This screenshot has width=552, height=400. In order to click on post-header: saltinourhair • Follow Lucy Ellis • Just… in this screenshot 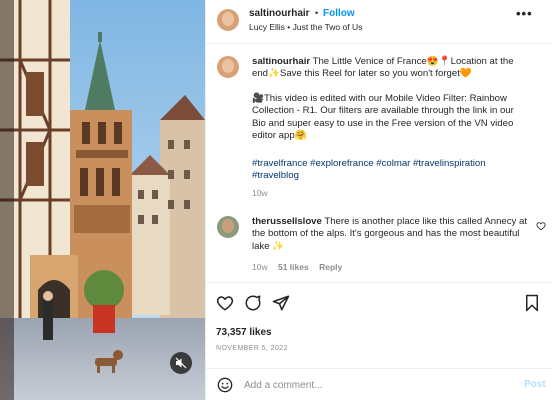, I will do `click(379, 22)`.